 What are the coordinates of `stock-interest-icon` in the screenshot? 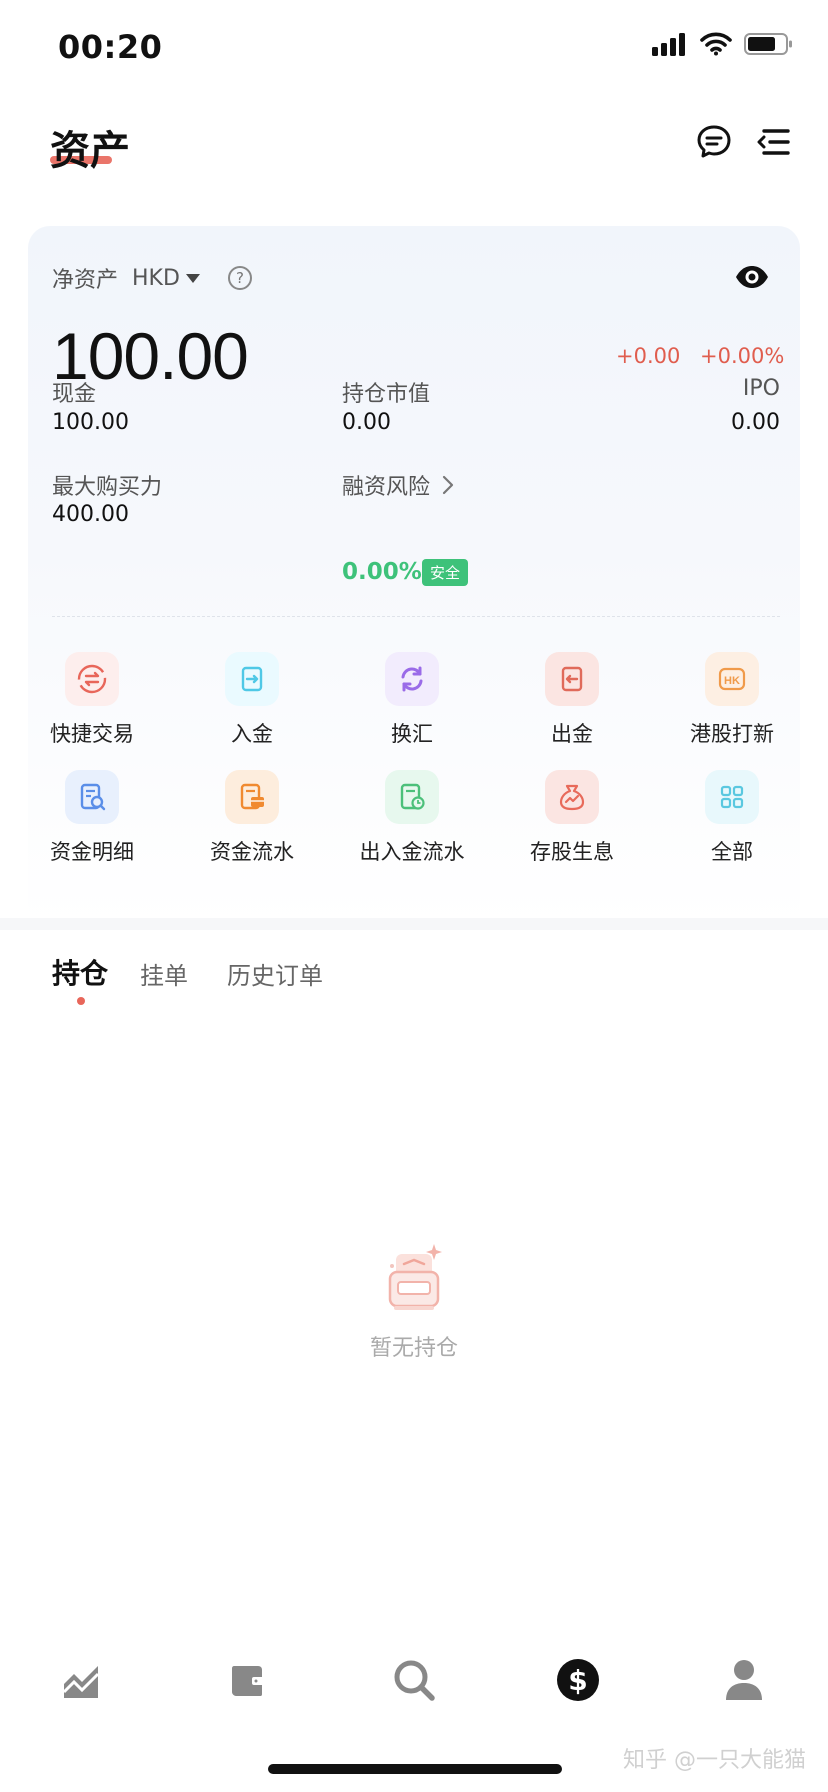 It's located at (572, 797).